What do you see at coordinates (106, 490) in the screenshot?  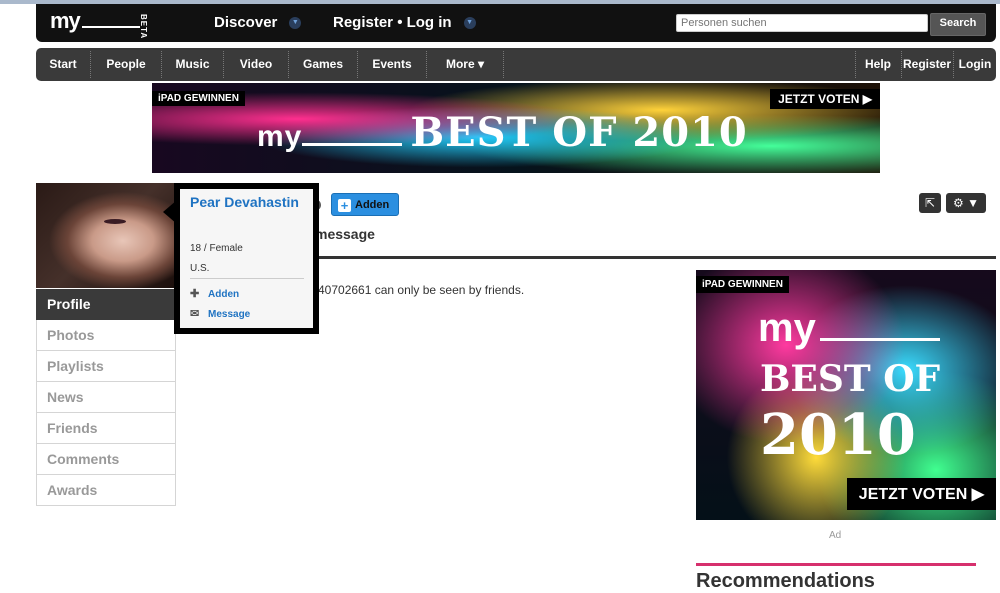 I see `side-item-awards: Awards` at bounding box center [106, 490].